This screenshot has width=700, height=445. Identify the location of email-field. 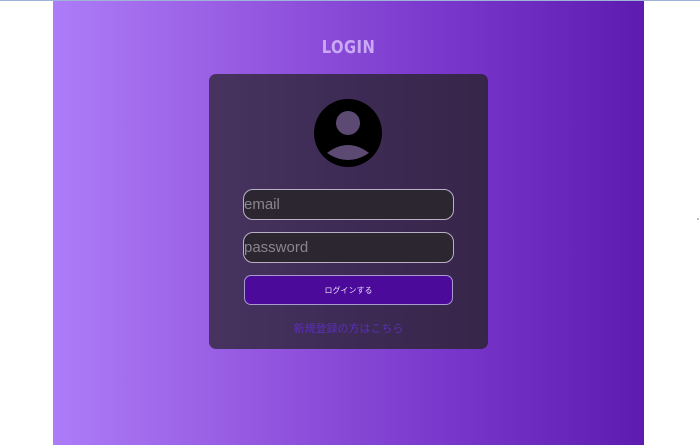
(348, 204).